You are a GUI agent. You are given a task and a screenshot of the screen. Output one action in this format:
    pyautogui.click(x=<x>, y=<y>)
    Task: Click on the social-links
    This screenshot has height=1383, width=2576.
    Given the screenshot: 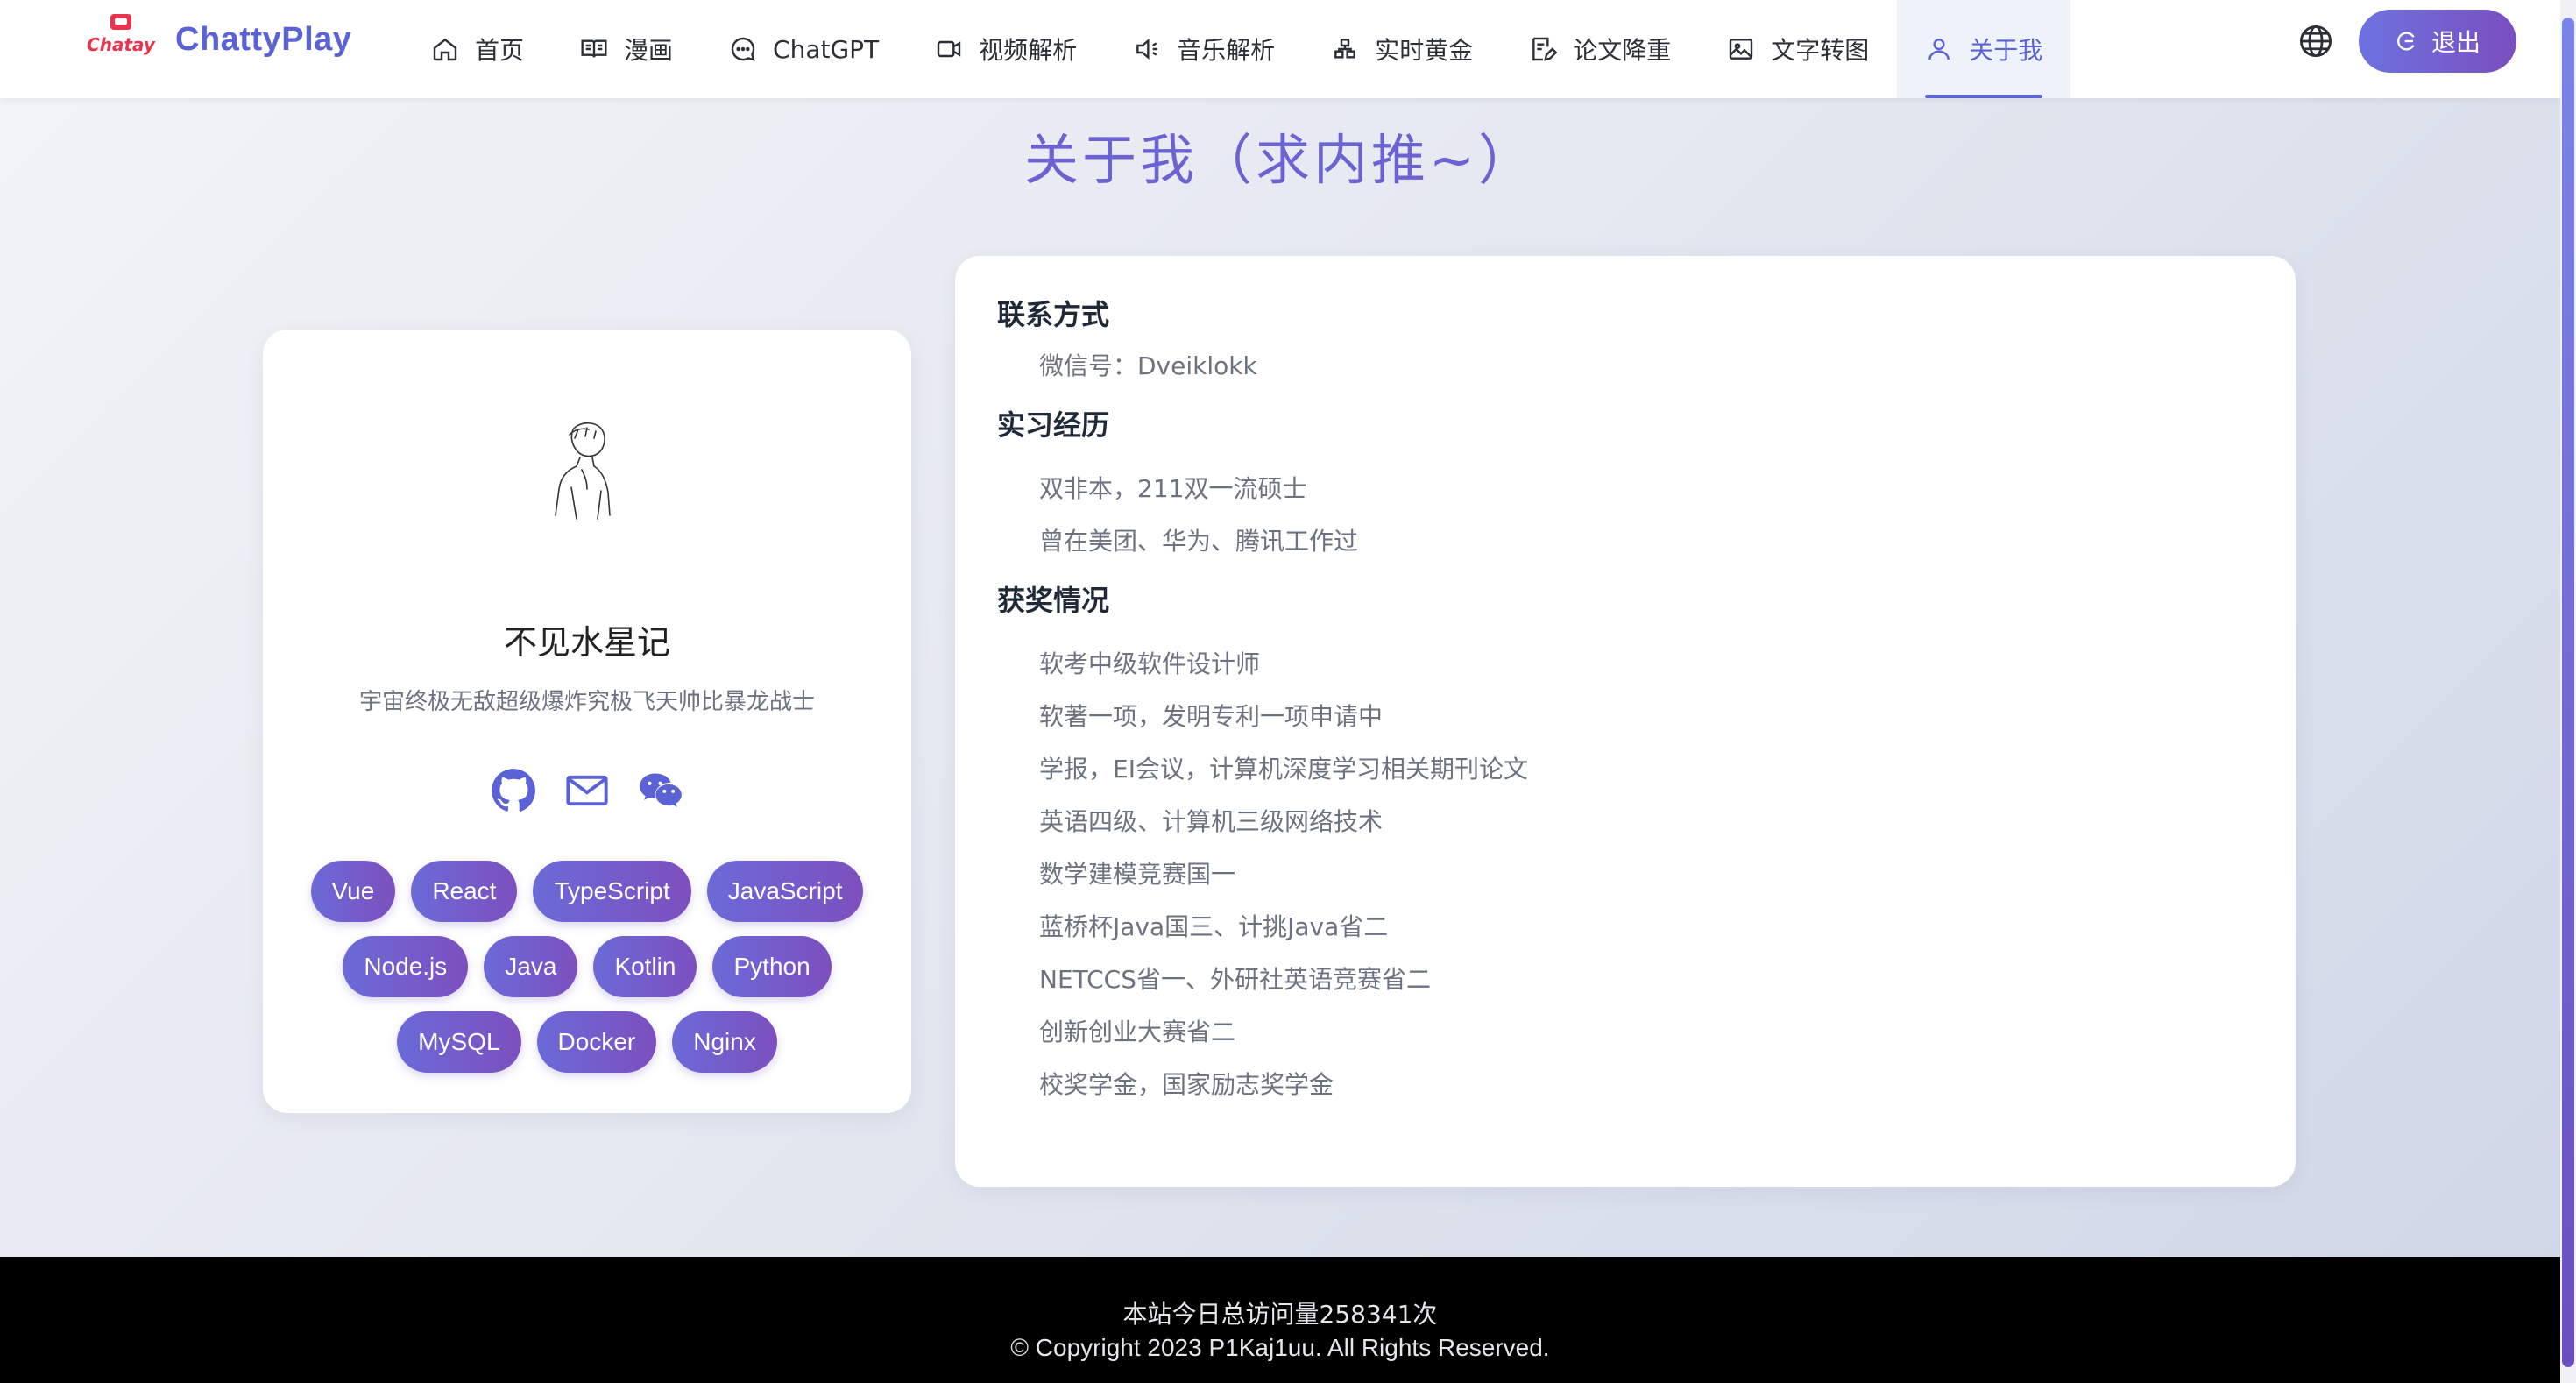 What is the action you would take?
    pyautogui.click(x=587, y=790)
    